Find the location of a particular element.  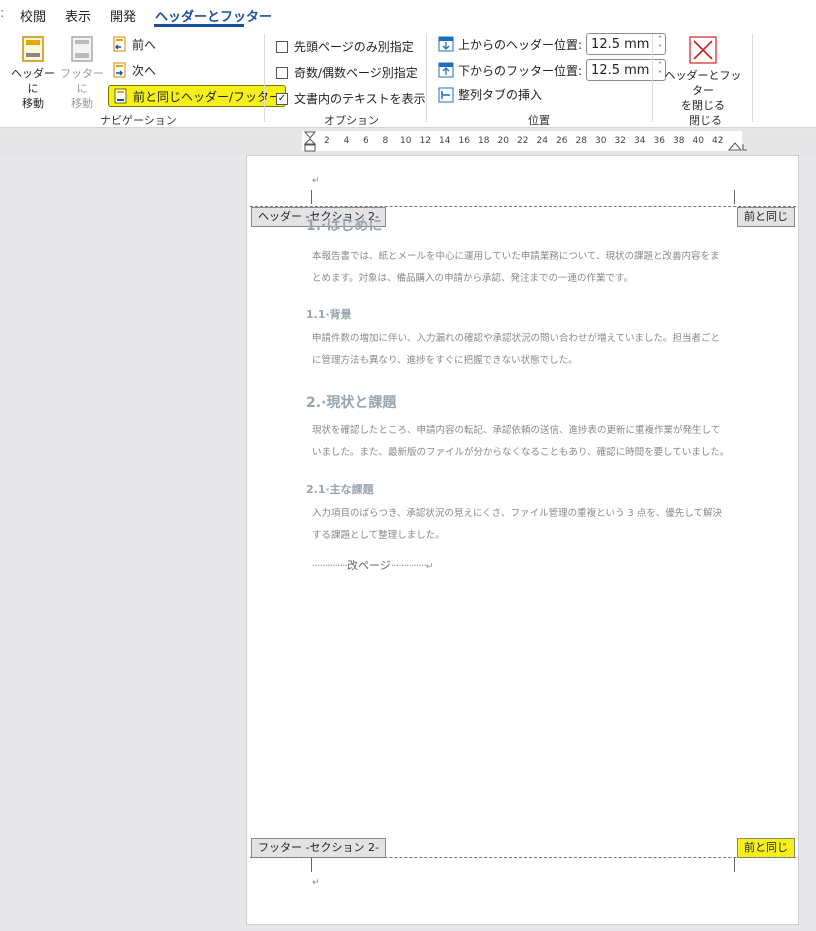

close-header-footer-button: ヘッダーとフッター を閉じる is located at coordinates (703, 74).